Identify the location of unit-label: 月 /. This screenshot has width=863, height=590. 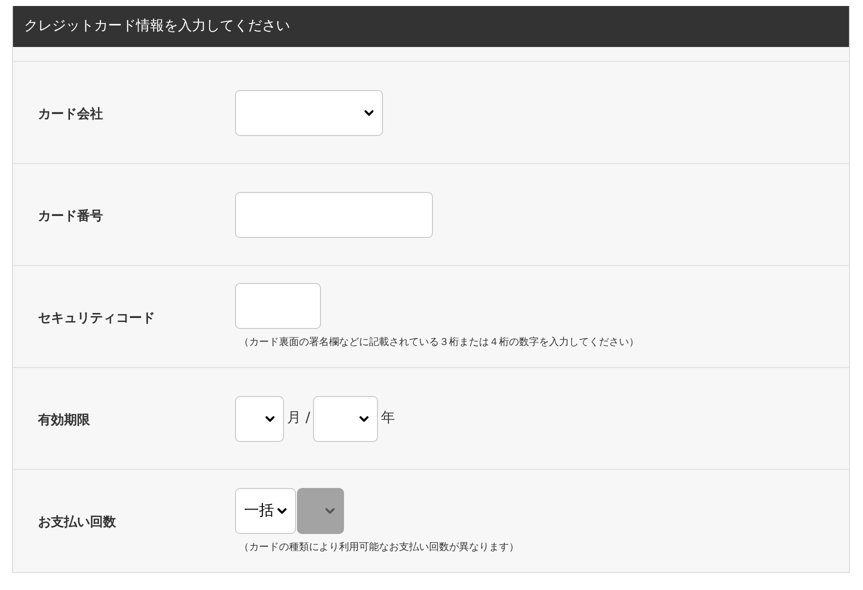
(299, 418).